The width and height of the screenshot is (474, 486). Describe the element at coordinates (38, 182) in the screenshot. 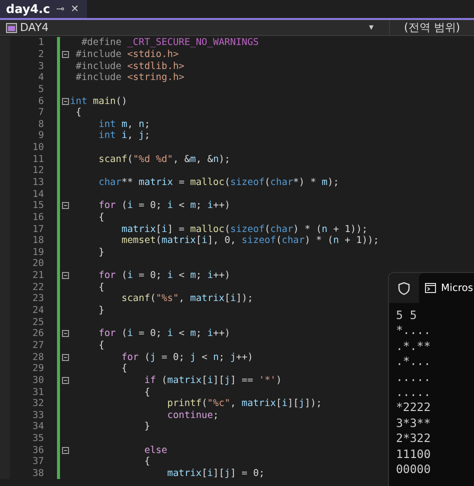

I see `line-number: 13` at that location.